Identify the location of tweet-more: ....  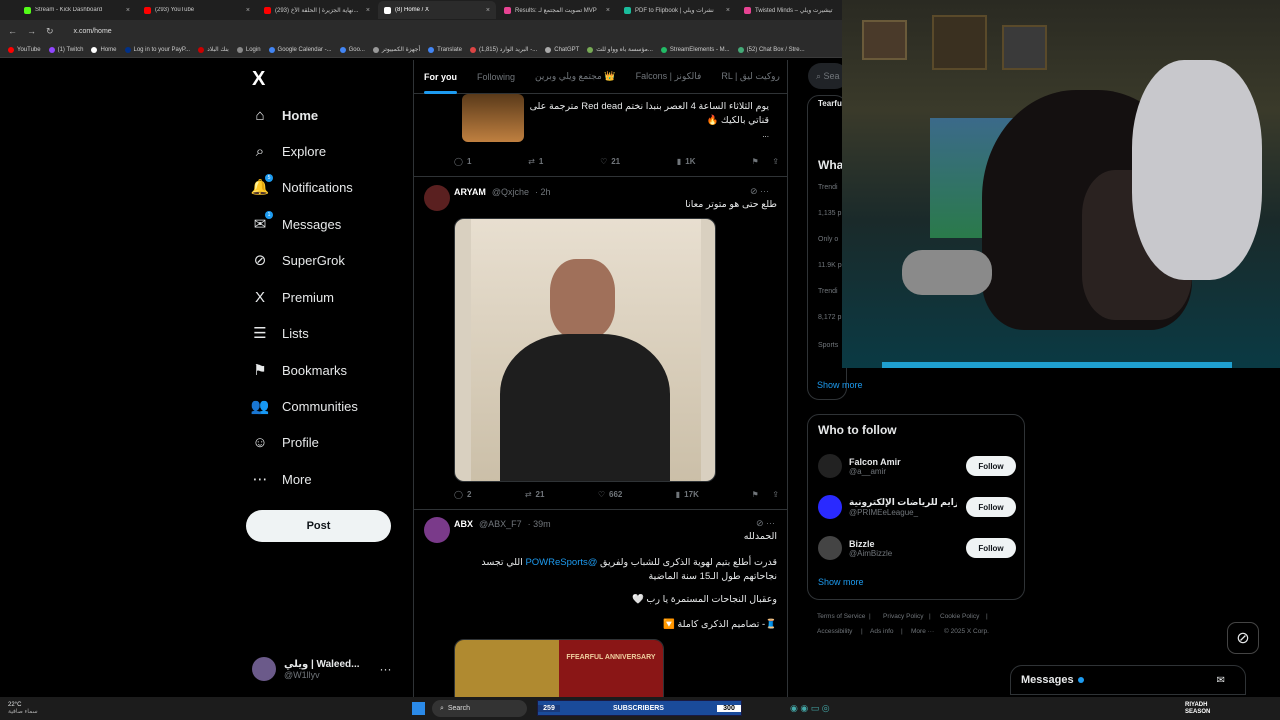
(765, 135).